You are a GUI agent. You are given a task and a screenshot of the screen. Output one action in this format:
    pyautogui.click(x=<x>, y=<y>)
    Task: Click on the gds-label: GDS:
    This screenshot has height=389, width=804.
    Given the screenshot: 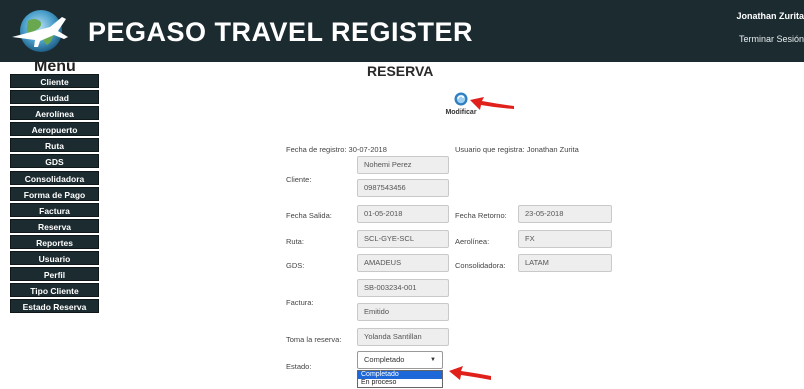 What is the action you would take?
    pyautogui.click(x=295, y=265)
    